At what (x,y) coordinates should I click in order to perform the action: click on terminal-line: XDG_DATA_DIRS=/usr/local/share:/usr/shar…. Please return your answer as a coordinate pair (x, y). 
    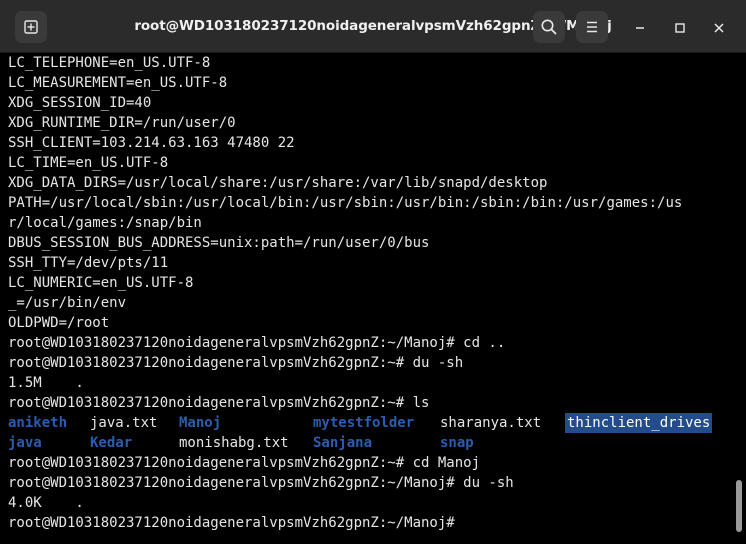
    Looking at the image, I should click on (278, 183).